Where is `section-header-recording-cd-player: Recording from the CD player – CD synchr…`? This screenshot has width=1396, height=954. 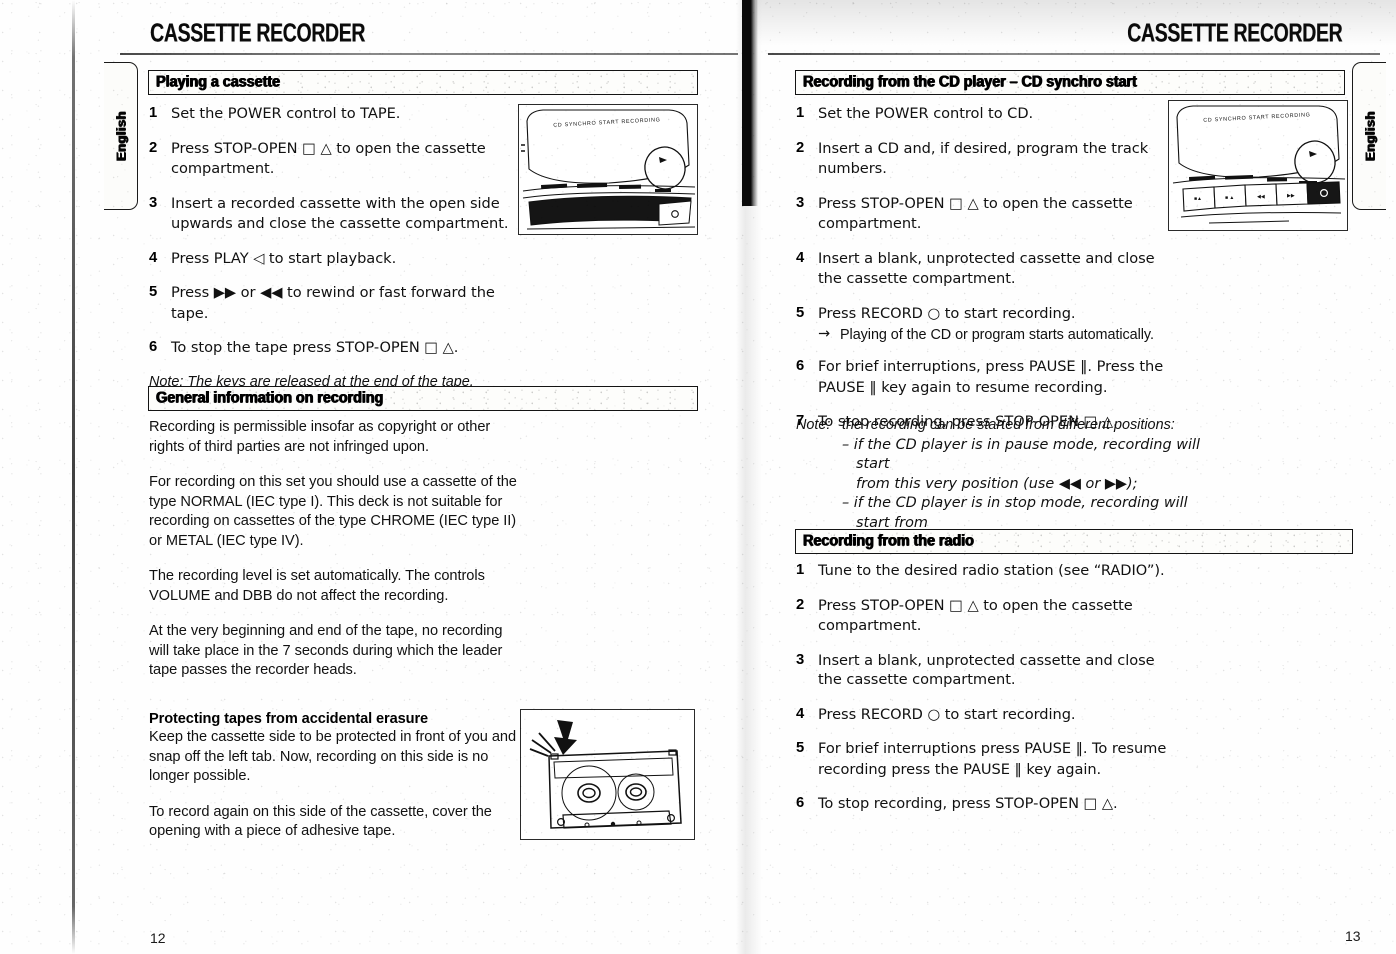 section-header-recording-cd-player: Recording from the CD player – CD synchr… is located at coordinates (1070, 82).